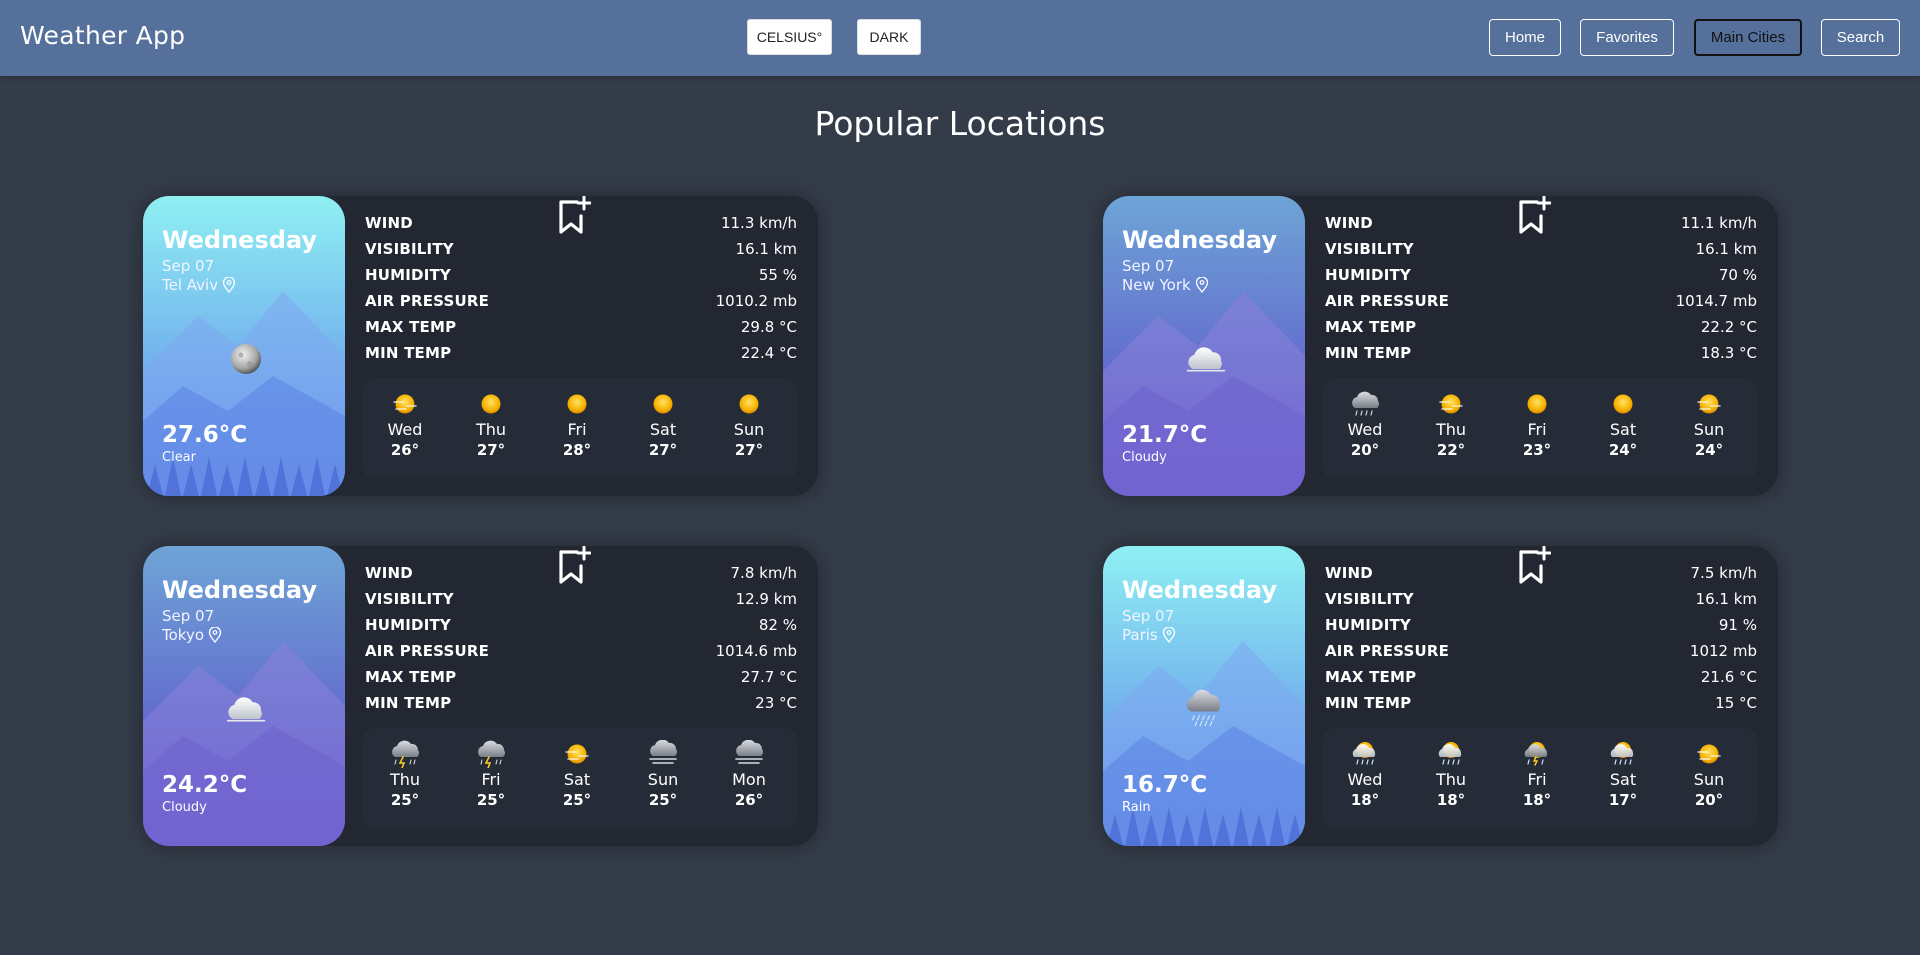 This screenshot has width=1920, height=955. I want to click on temperature-unit-toggle: CELSIUS°, so click(789, 37).